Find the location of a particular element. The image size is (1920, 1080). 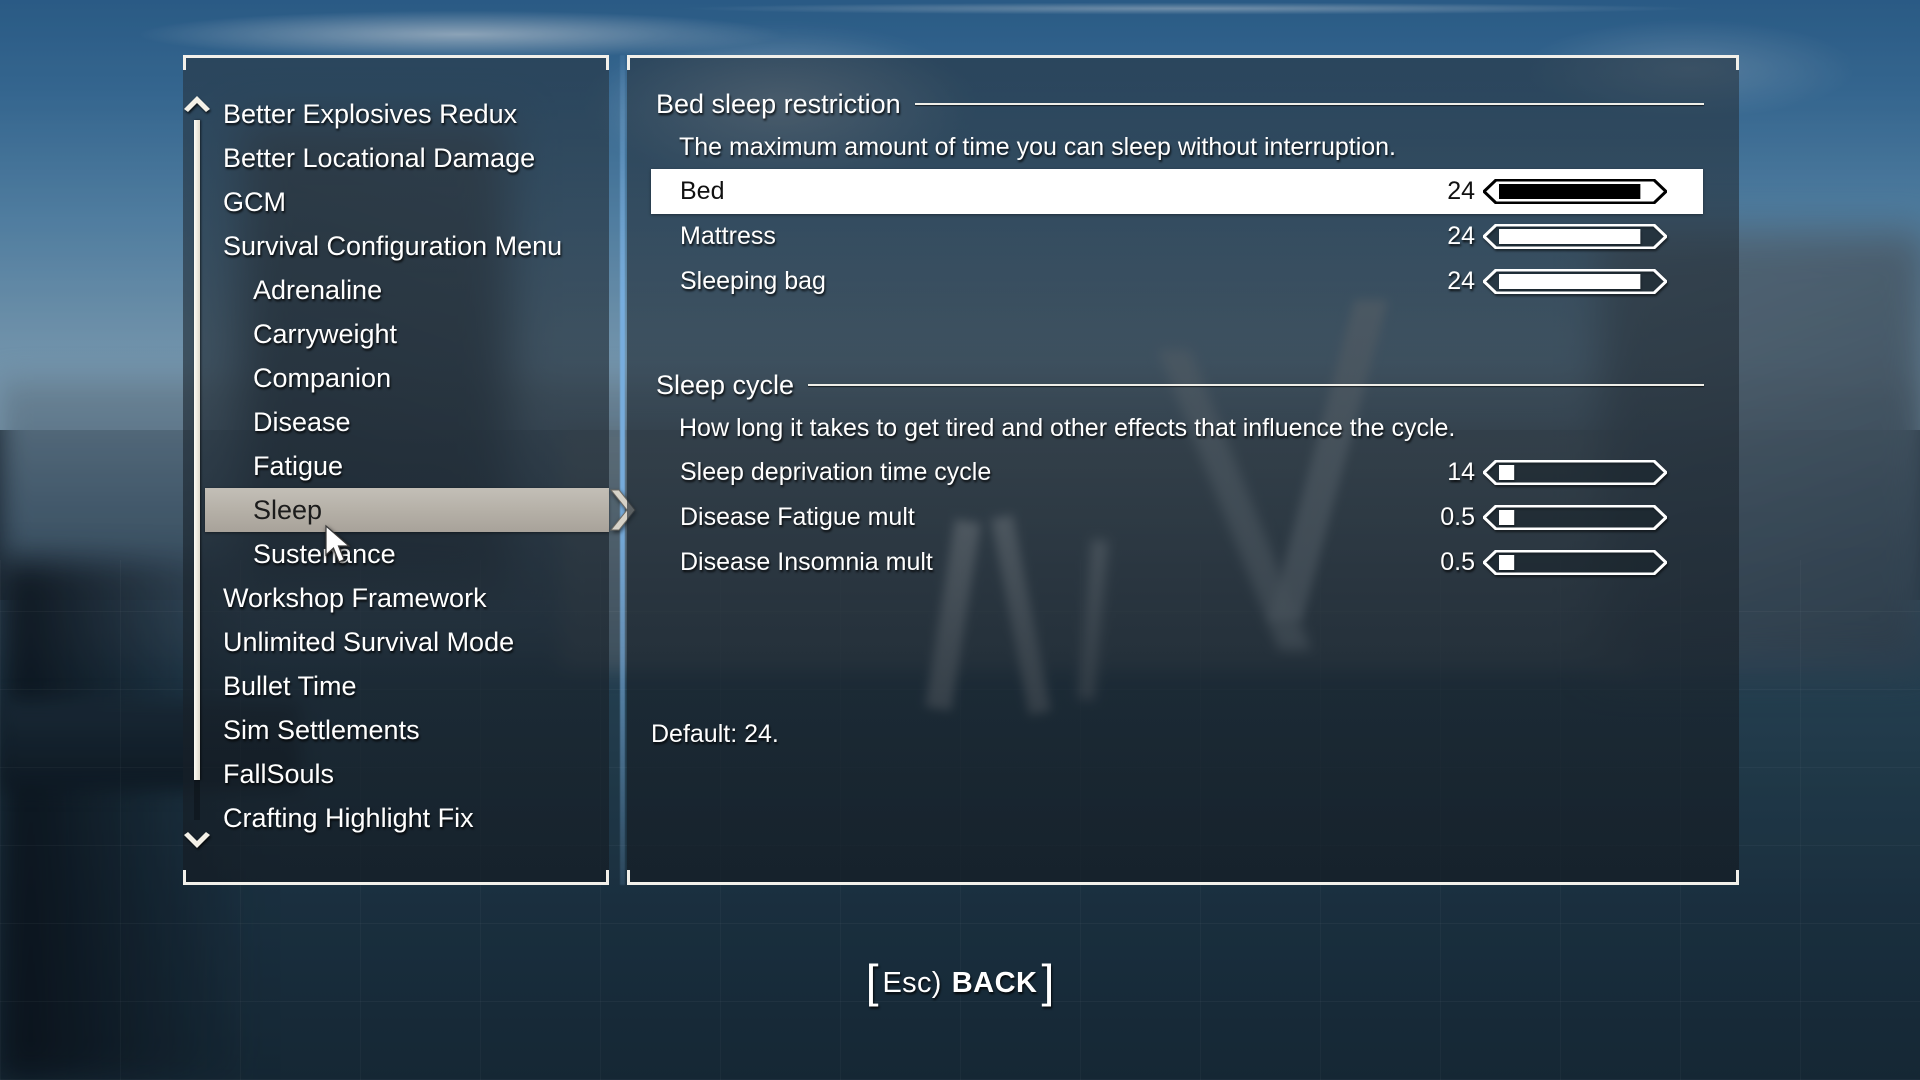

sidebar-item-label: Disease is located at coordinates (302, 422).